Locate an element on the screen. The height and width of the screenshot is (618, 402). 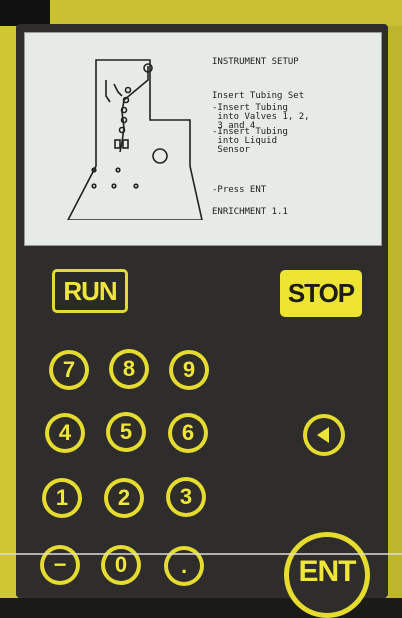
key-6-label: 6 is located at coordinates (188, 433).